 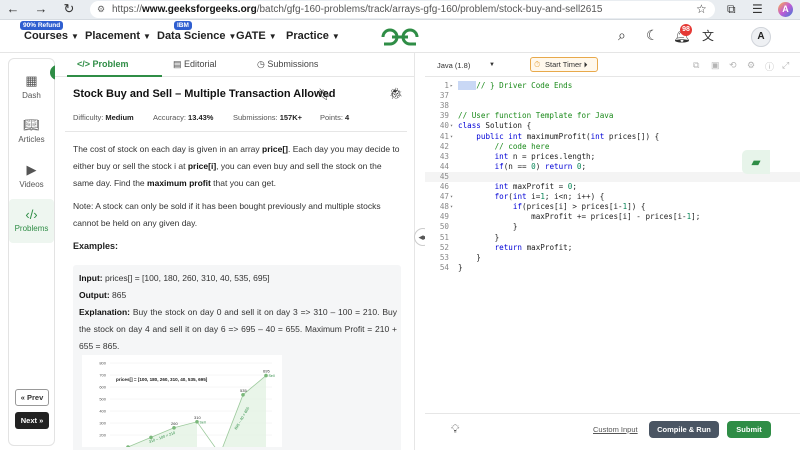 What do you see at coordinates (715, 65) in the screenshot?
I see `paste-icon: ▣` at bounding box center [715, 65].